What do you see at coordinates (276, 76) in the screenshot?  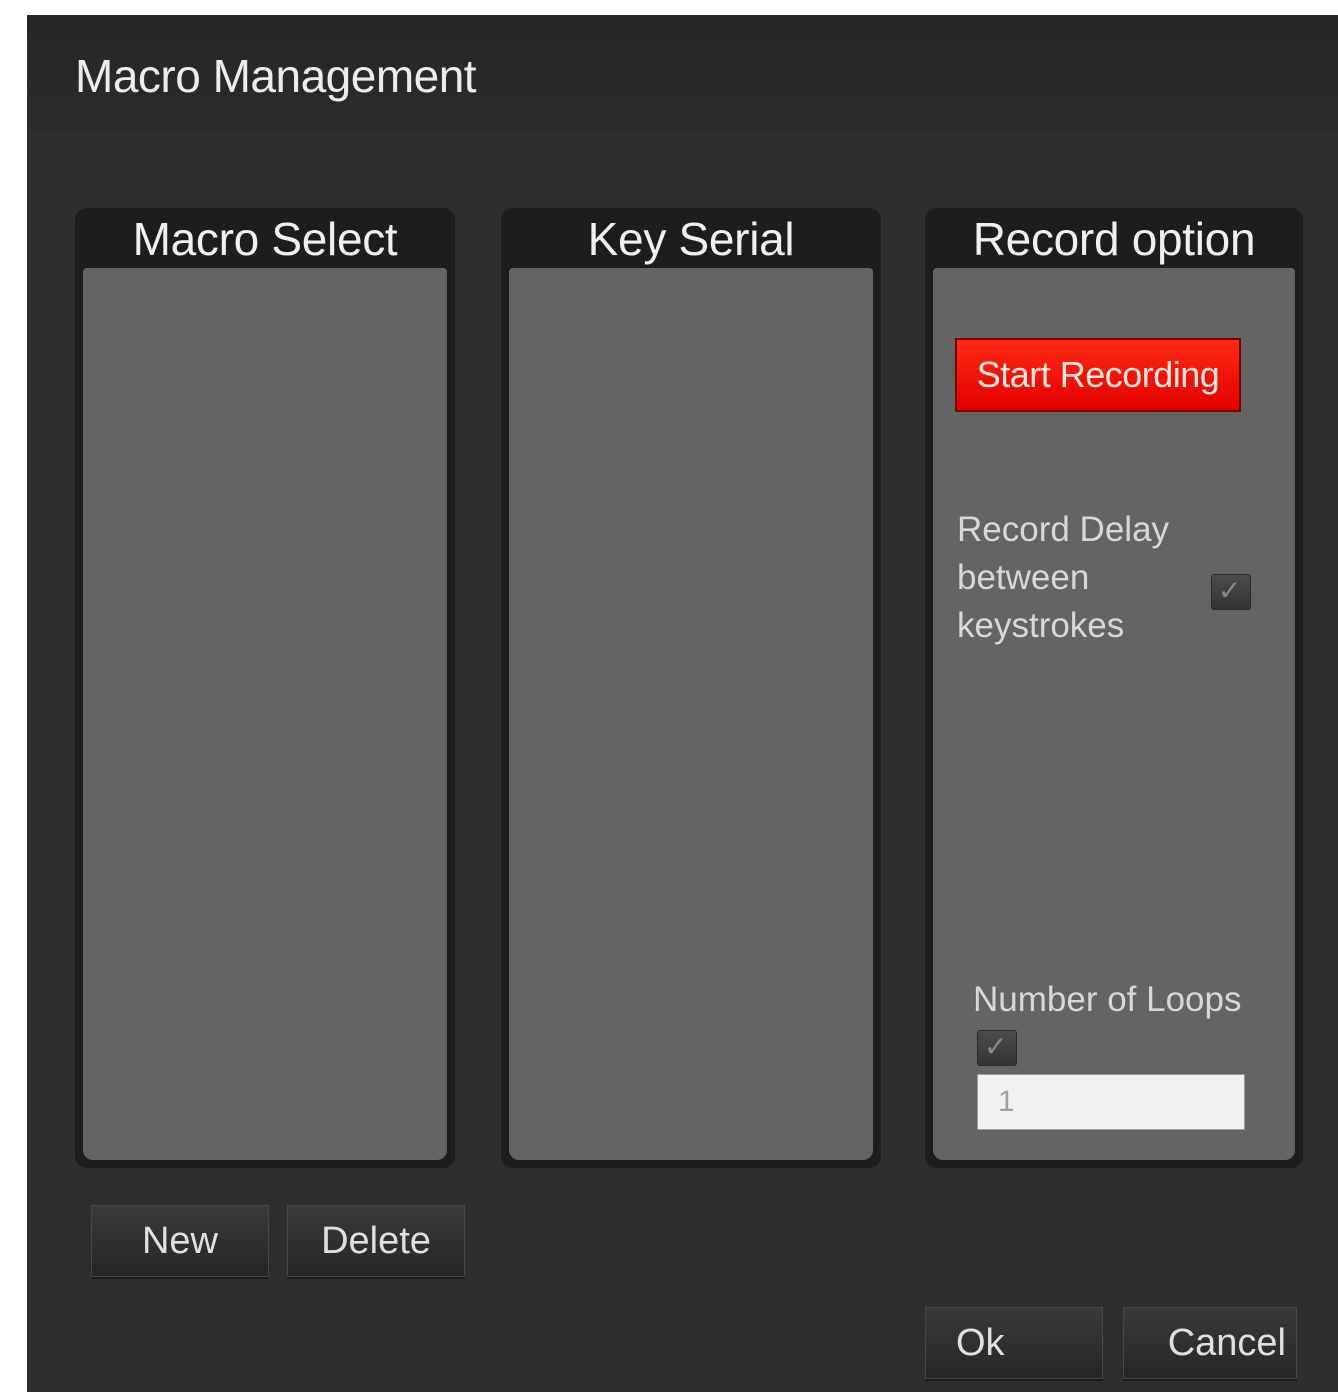 I see `dialog-title: Macro Management` at bounding box center [276, 76].